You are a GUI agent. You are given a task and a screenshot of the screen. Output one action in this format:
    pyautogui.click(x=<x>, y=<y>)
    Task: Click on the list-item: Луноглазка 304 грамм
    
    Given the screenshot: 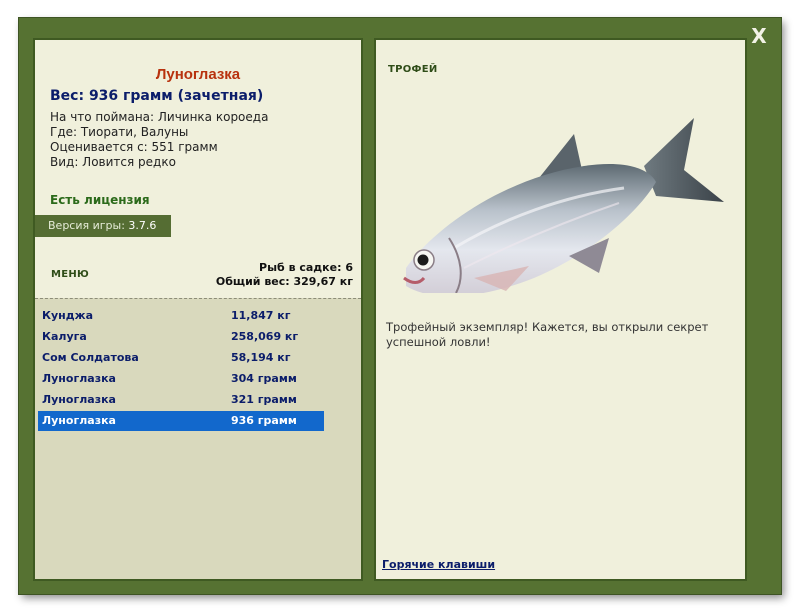 What is the action you would take?
    pyautogui.click(x=181, y=379)
    